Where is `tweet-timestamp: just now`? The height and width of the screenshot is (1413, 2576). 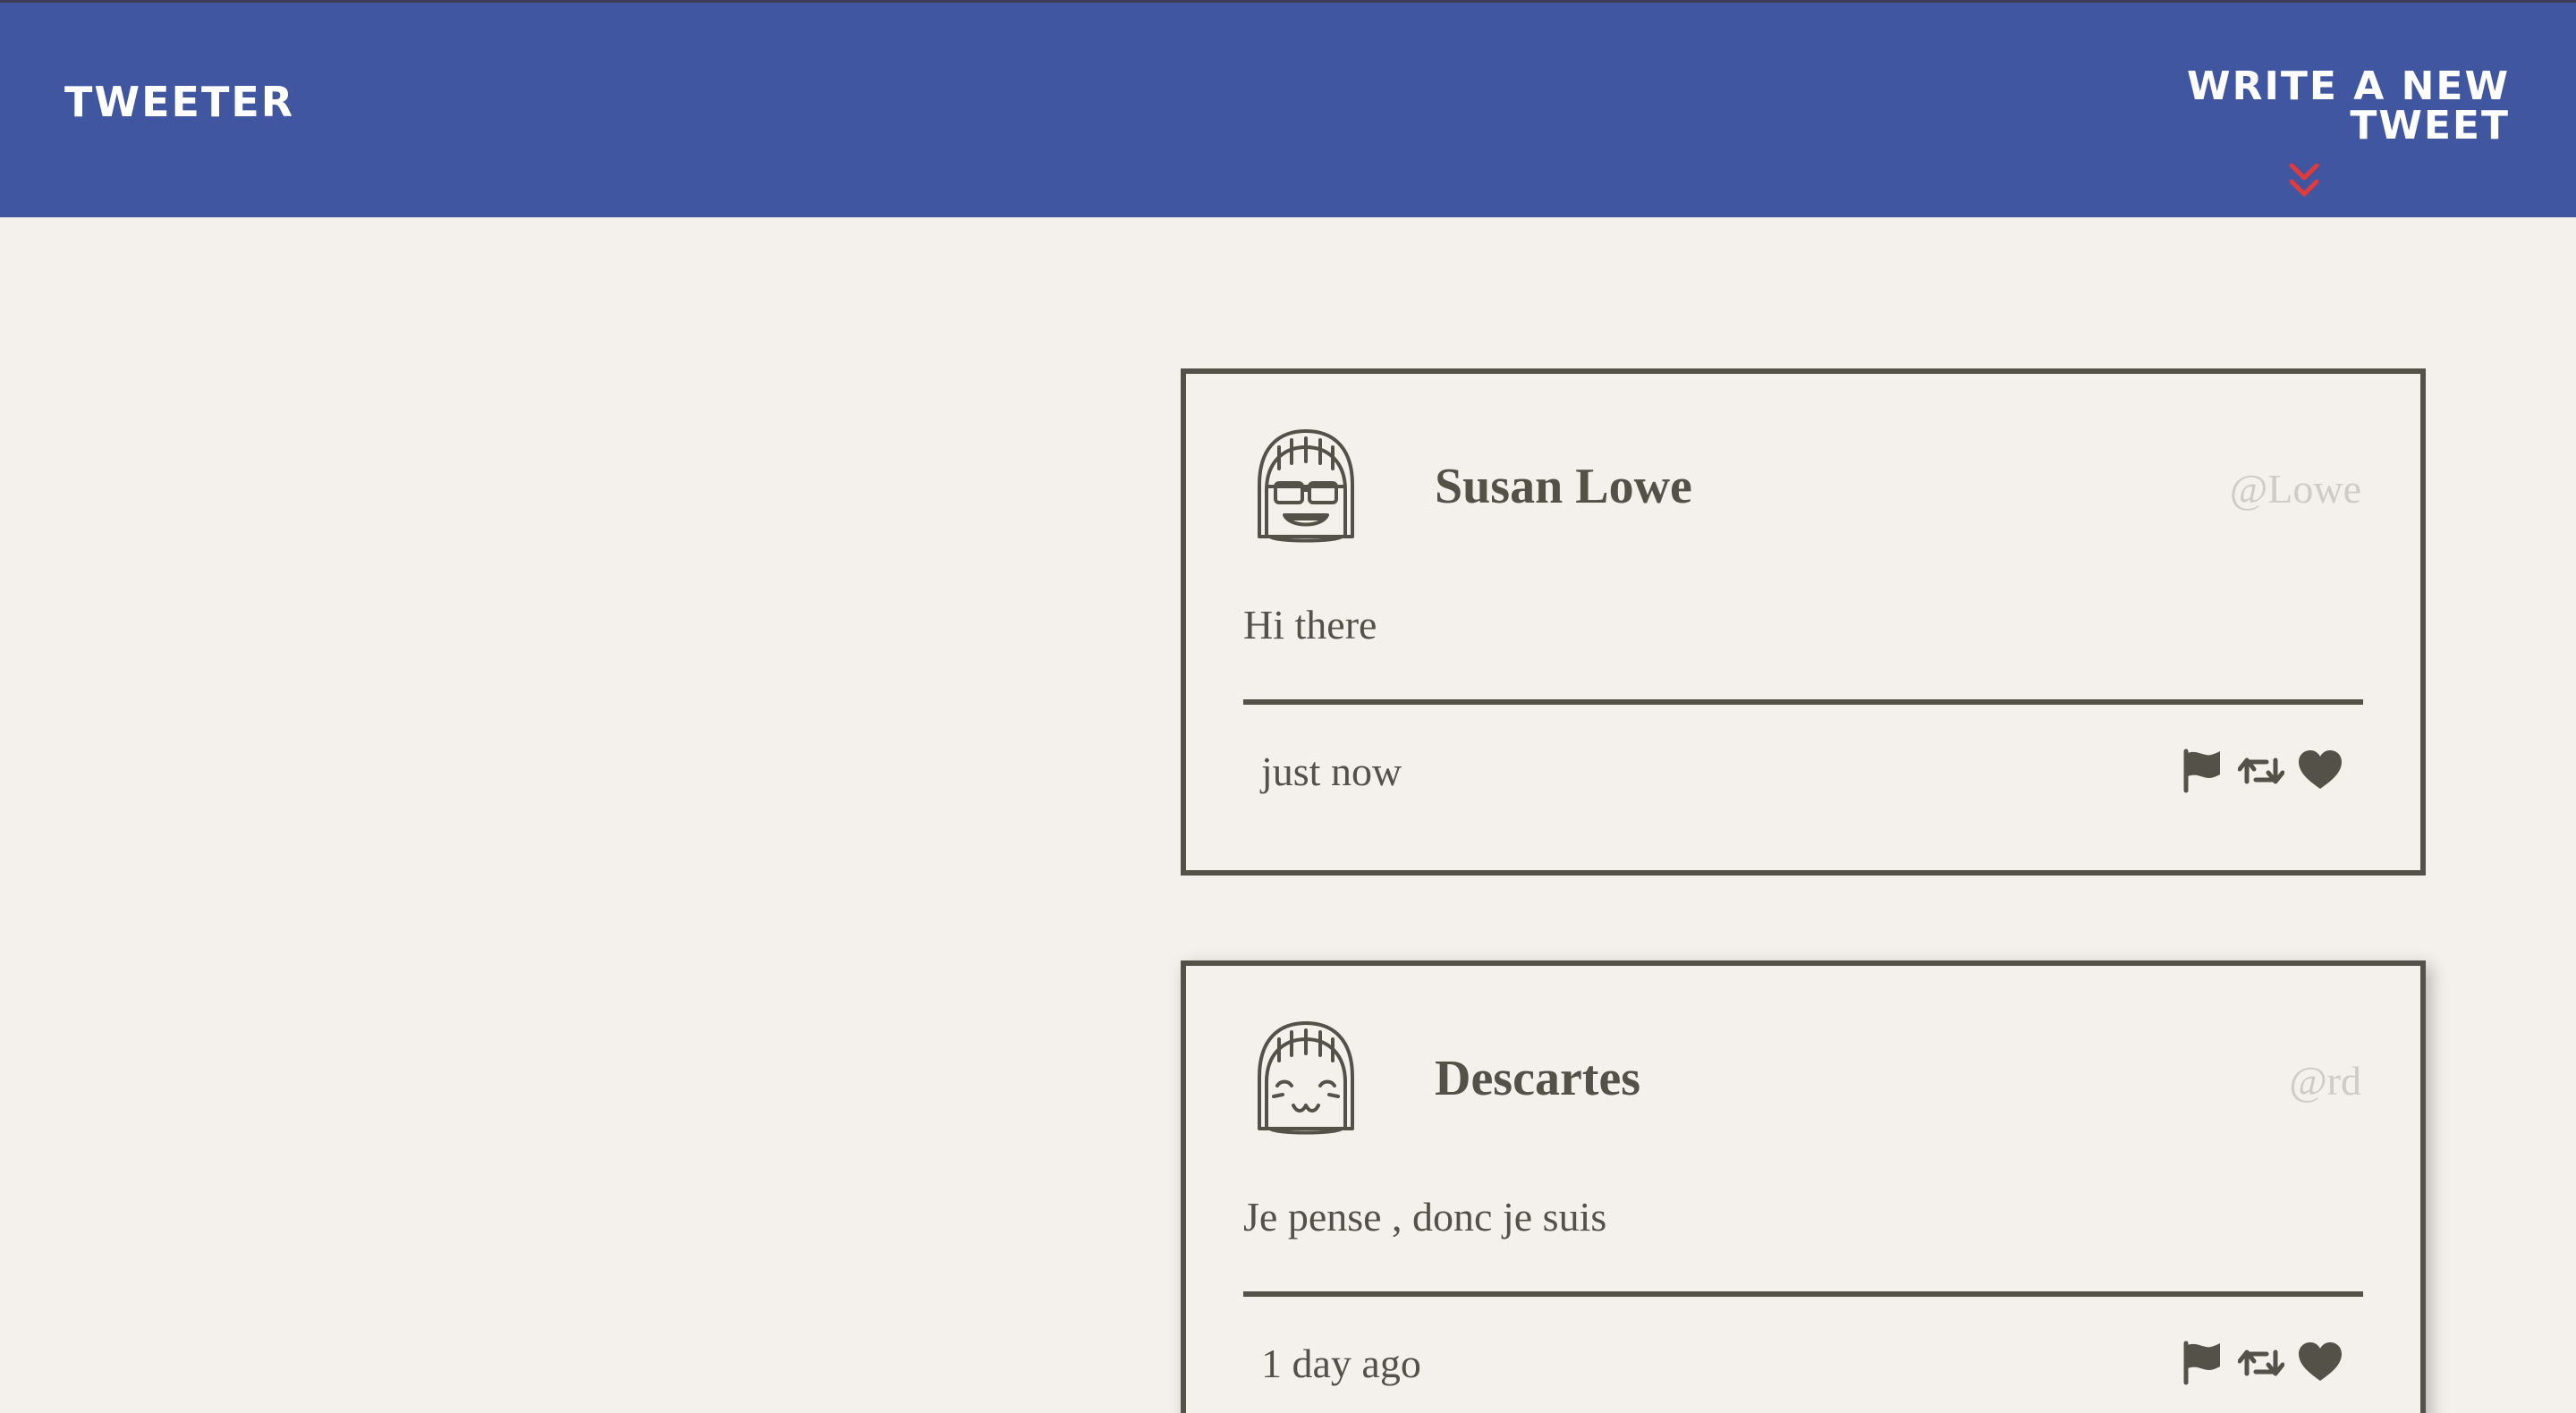
tweet-timestamp: just now is located at coordinates (1331, 771).